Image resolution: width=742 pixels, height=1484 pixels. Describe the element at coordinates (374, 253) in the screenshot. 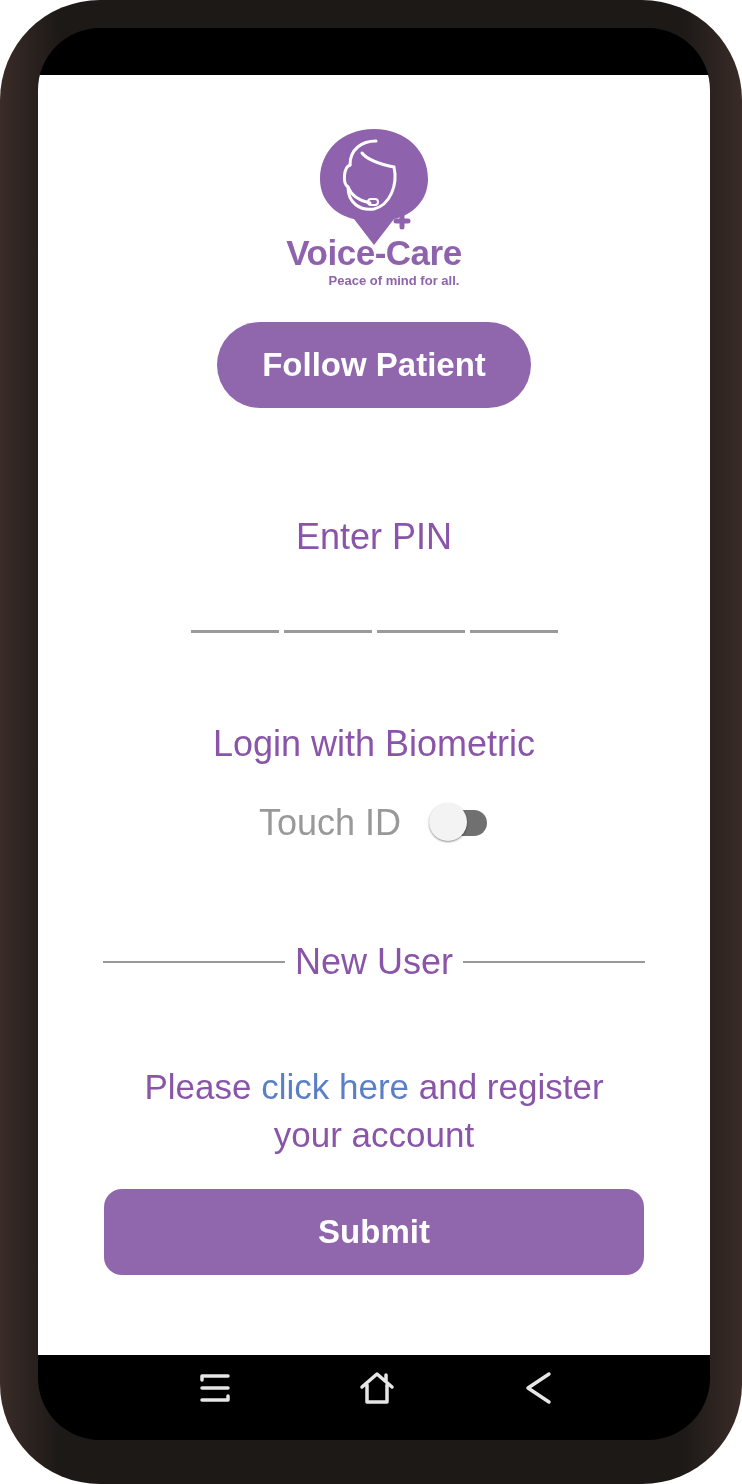

I see `logo-wordmark: Voice-Care` at that location.